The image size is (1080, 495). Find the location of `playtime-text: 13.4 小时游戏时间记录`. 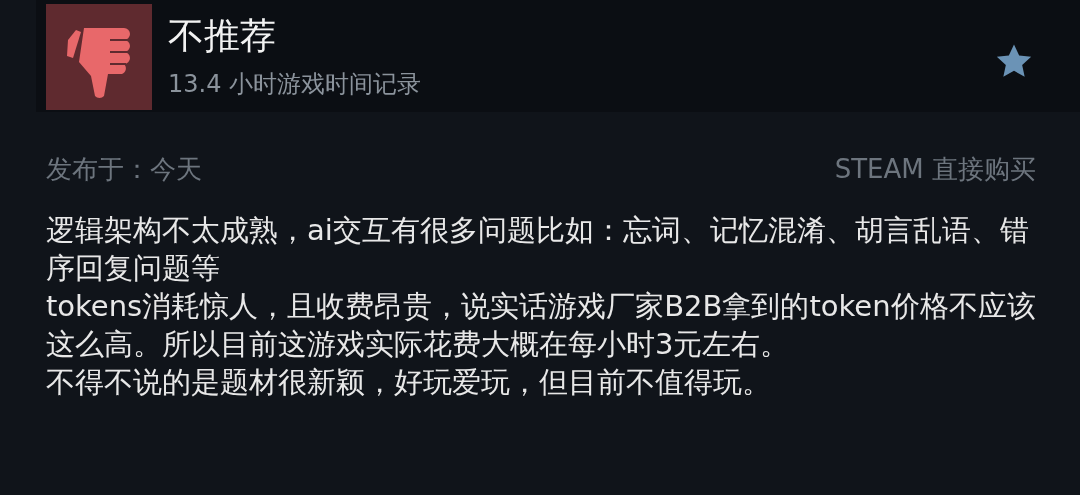

playtime-text: 13.4 小时游戏时间记录 is located at coordinates (295, 84).